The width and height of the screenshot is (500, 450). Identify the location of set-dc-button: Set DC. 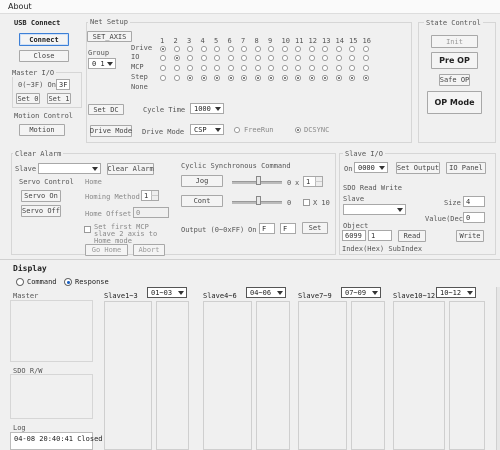
(106, 109).